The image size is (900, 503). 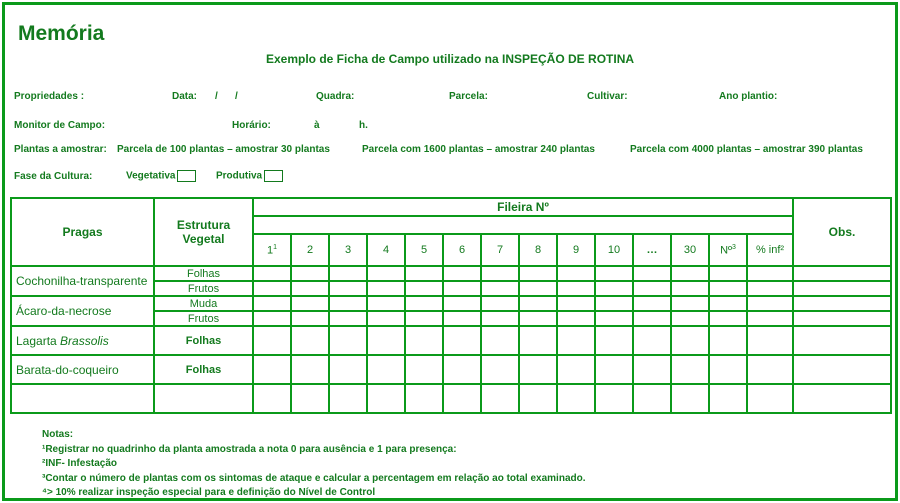 What do you see at coordinates (161, 176) in the screenshot?
I see `vegetativa-option: Vegetativa` at bounding box center [161, 176].